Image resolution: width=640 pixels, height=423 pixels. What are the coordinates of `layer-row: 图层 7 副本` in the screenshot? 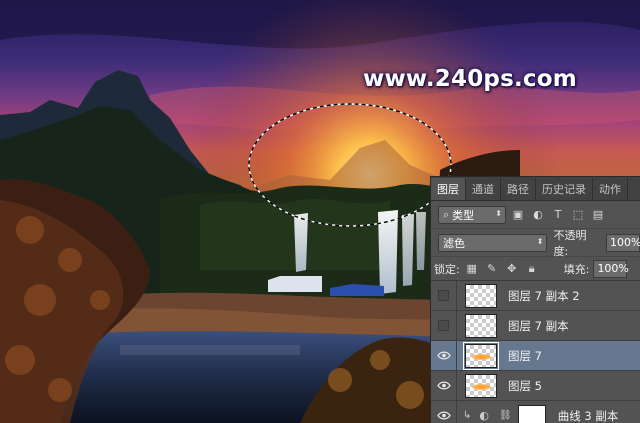 It's located at (535, 325).